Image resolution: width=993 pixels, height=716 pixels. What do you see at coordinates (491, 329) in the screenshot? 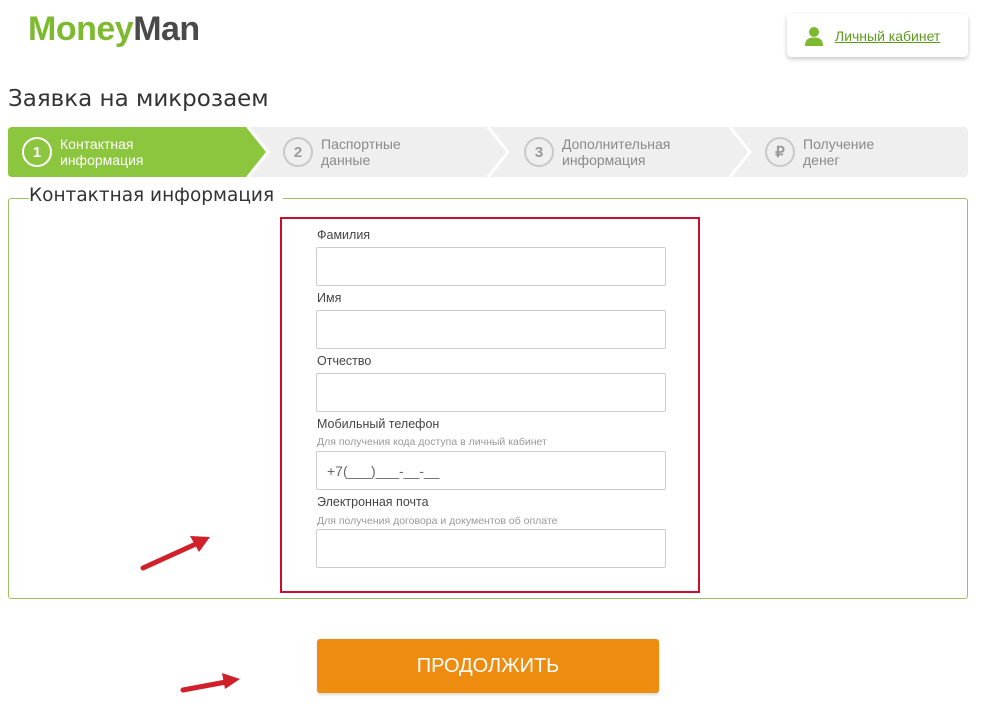
I see `first-name-input` at bounding box center [491, 329].